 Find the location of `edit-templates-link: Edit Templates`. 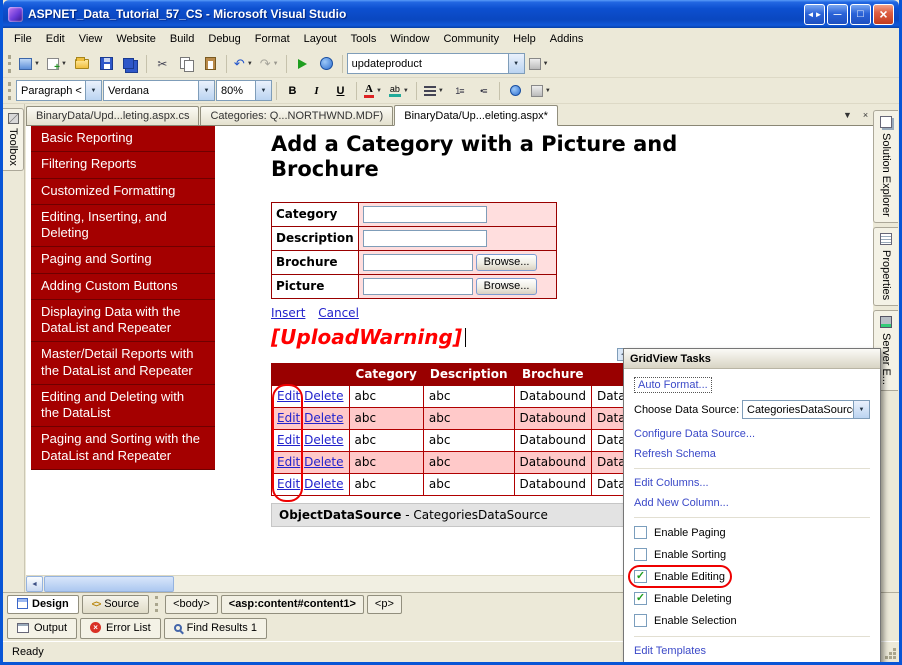

edit-templates-link: Edit Templates is located at coordinates (752, 651).